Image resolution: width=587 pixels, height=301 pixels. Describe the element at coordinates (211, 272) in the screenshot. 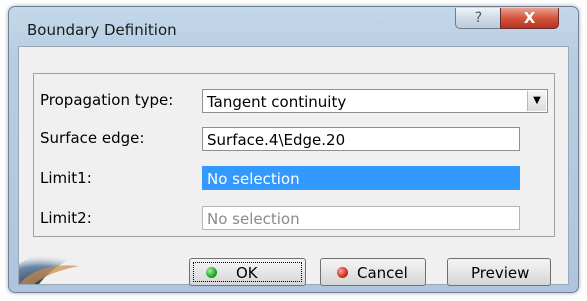

I see `ok-status-icon` at that location.